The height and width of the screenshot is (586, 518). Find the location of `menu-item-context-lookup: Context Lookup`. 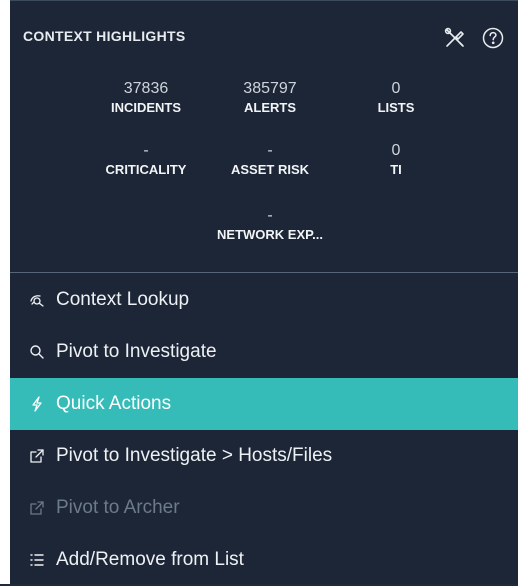

menu-item-context-lookup: Context Lookup is located at coordinates (264, 300).